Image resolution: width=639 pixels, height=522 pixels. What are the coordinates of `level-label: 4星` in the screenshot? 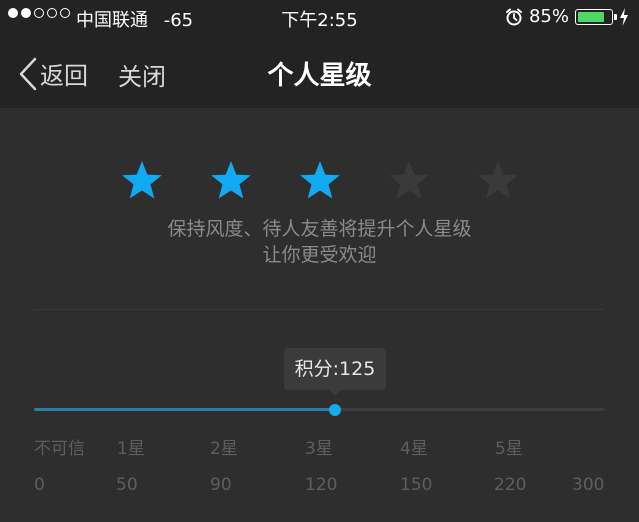 It's located at (414, 449).